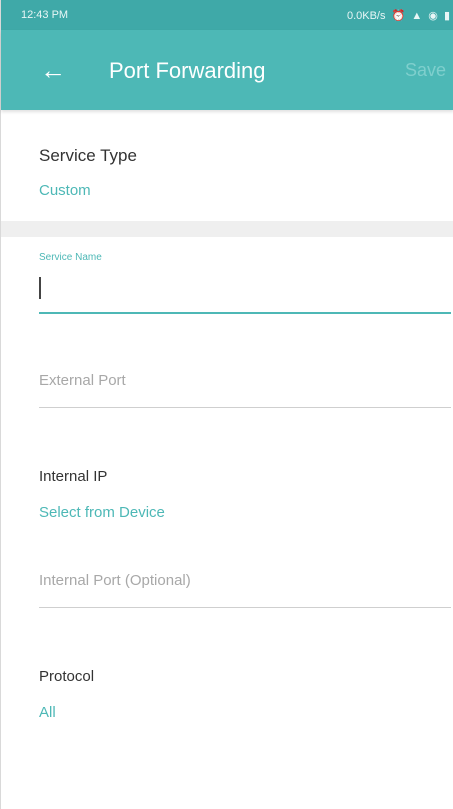 This screenshot has height=809, width=453. Describe the element at coordinates (102, 512) in the screenshot. I see `select-from-device-link: Select from Device` at that location.